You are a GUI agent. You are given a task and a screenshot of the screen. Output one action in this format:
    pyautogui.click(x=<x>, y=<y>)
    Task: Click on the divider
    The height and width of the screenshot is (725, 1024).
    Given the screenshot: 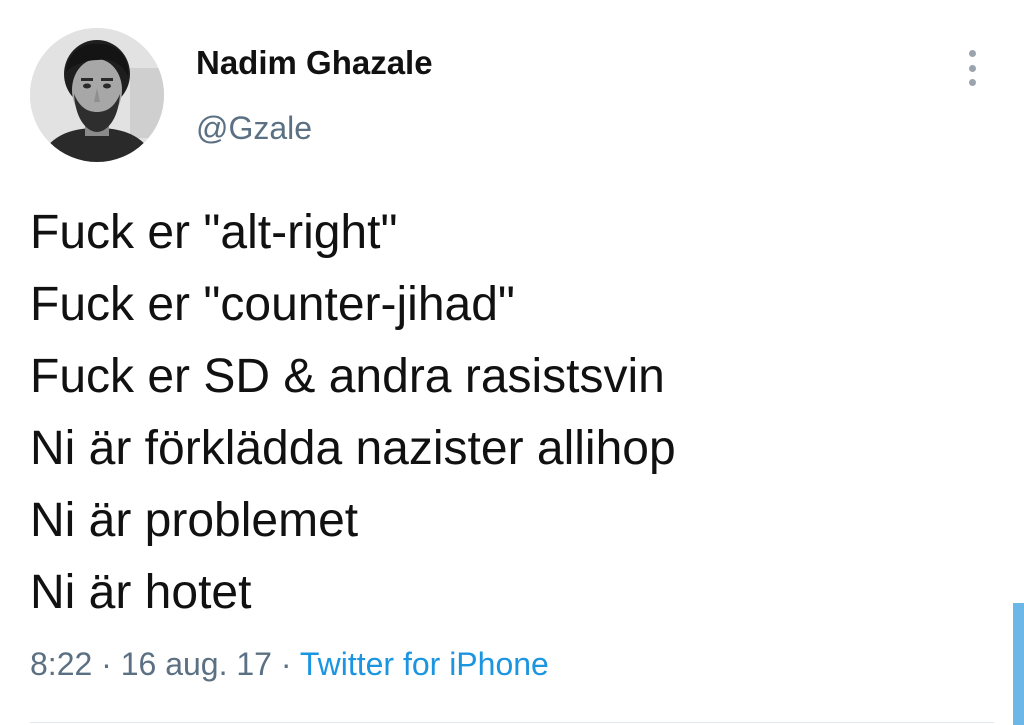 What is the action you would take?
    pyautogui.click(x=512, y=722)
    